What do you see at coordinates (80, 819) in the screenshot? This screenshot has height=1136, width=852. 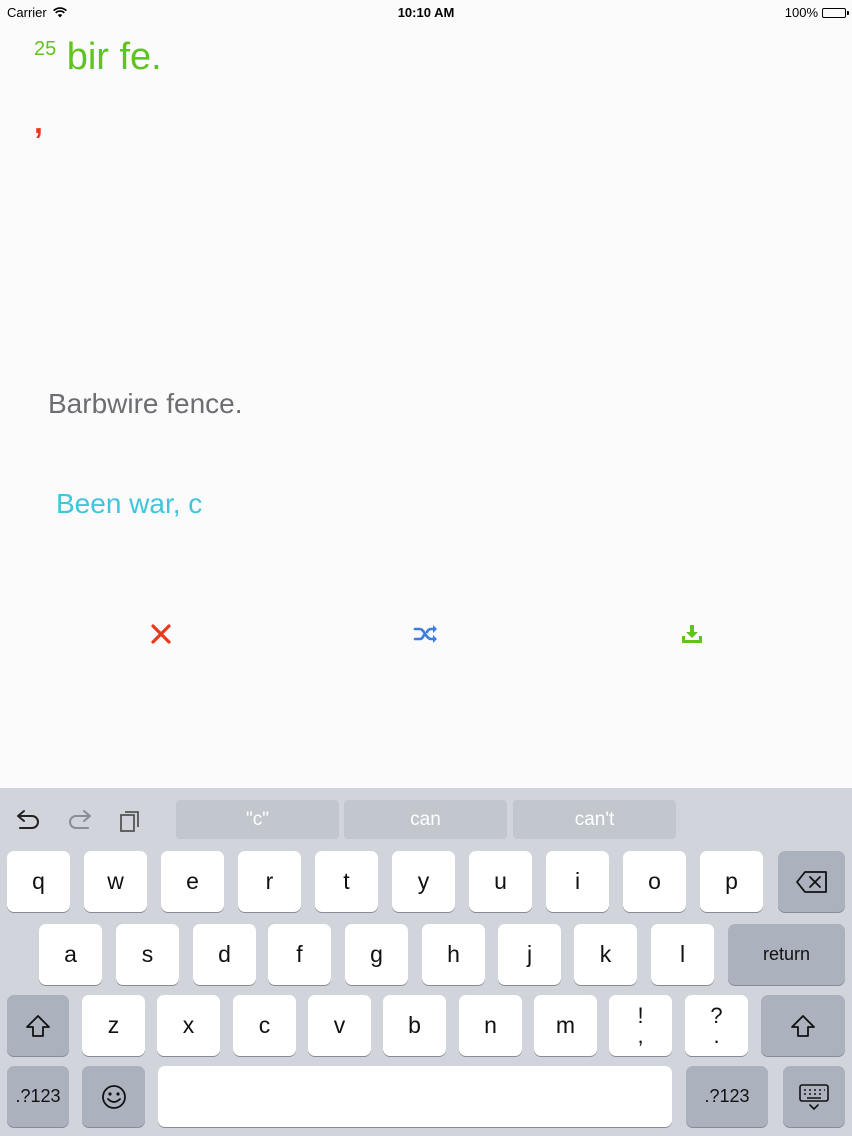 I see `redo-icon` at bounding box center [80, 819].